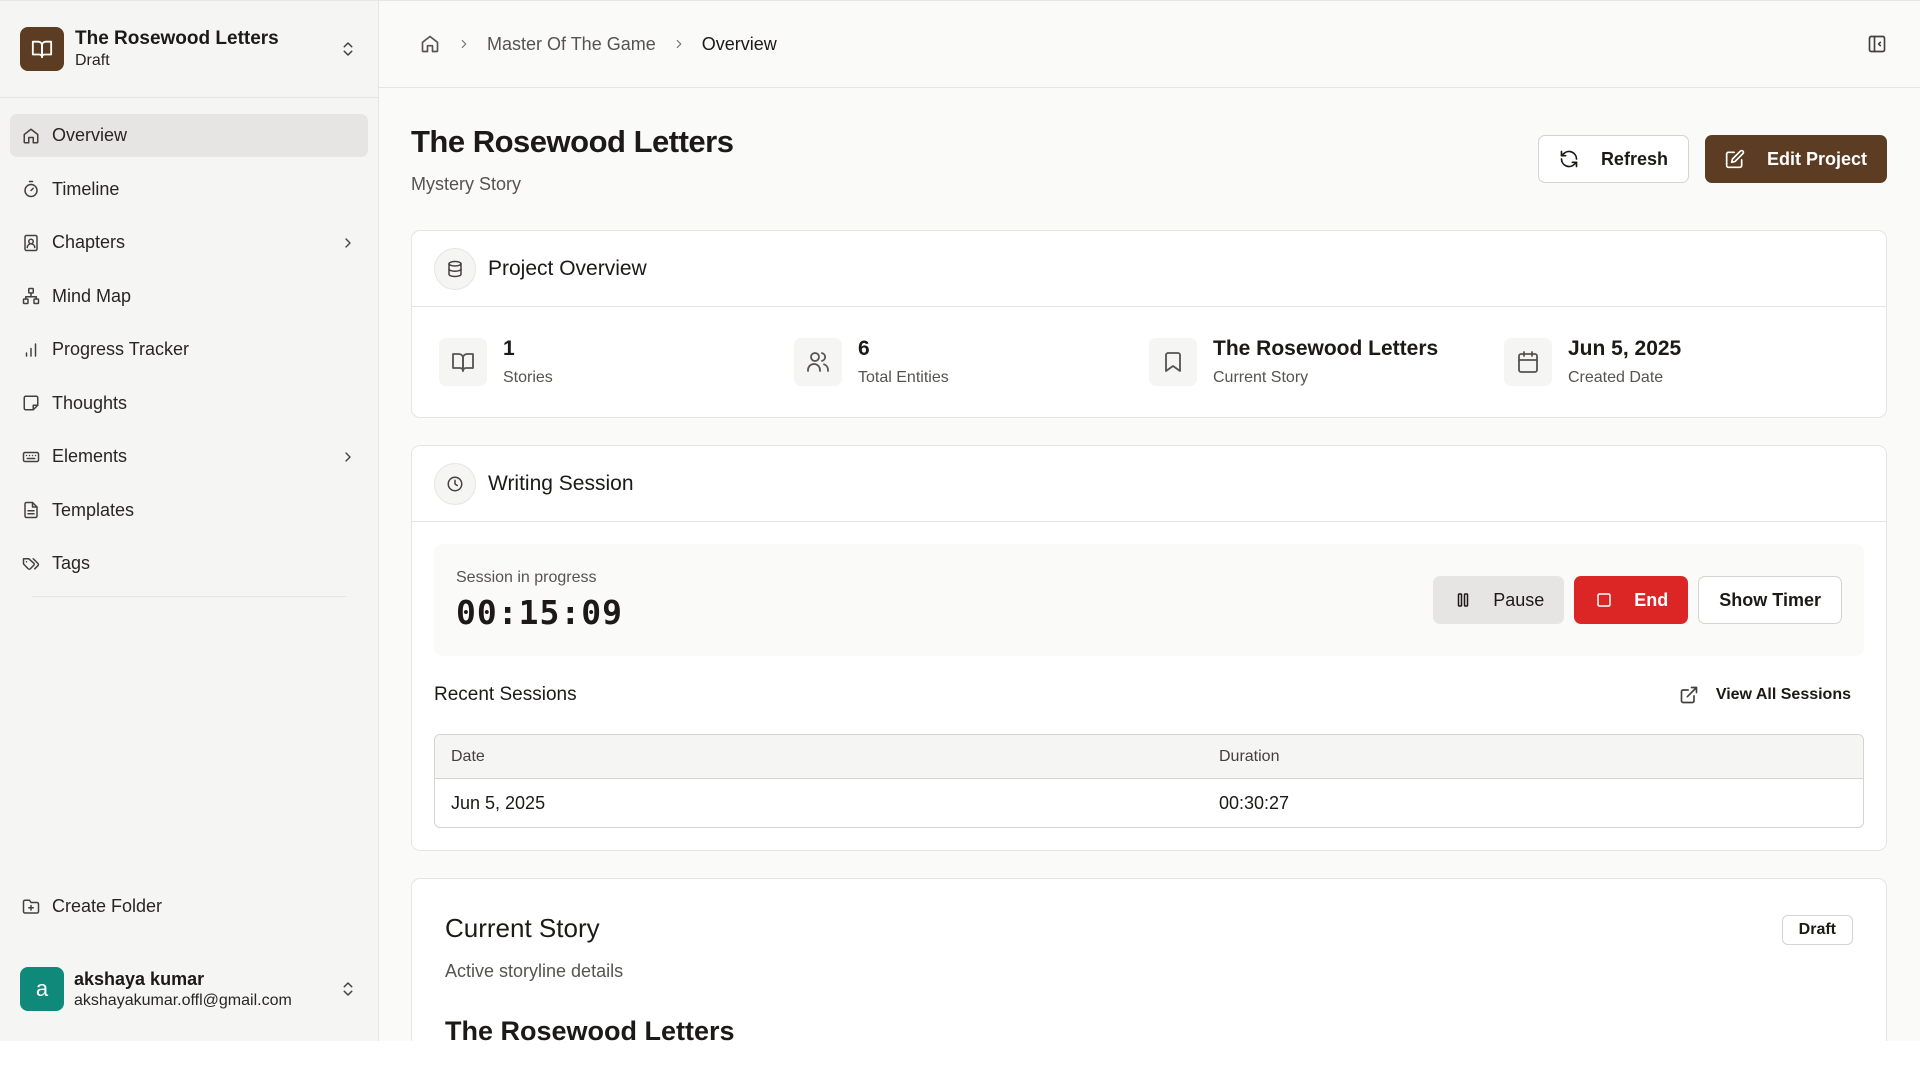  What do you see at coordinates (1528, 362) in the screenshot?
I see `calendar-icon` at bounding box center [1528, 362].